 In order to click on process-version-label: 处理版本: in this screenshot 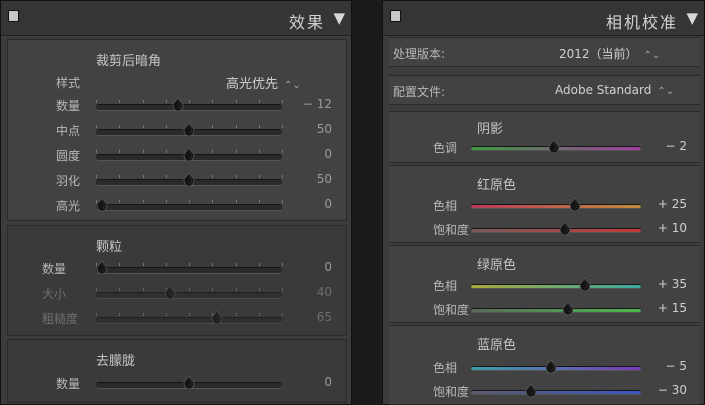, I will do `click(419, 54)`.